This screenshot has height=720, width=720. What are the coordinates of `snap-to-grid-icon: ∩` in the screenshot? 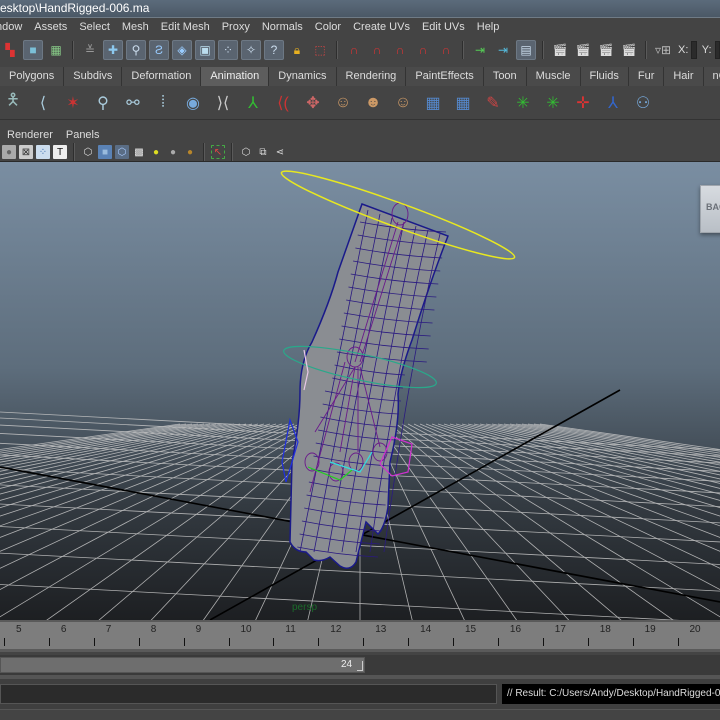 It's located at (354, 50).